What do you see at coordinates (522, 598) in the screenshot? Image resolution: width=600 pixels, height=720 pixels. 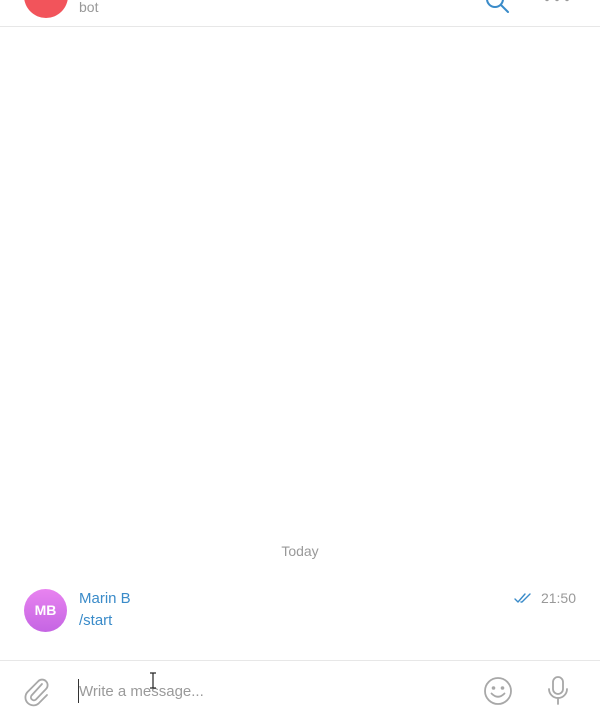 I see `double-check-icon` at bounding box center [522, 598].